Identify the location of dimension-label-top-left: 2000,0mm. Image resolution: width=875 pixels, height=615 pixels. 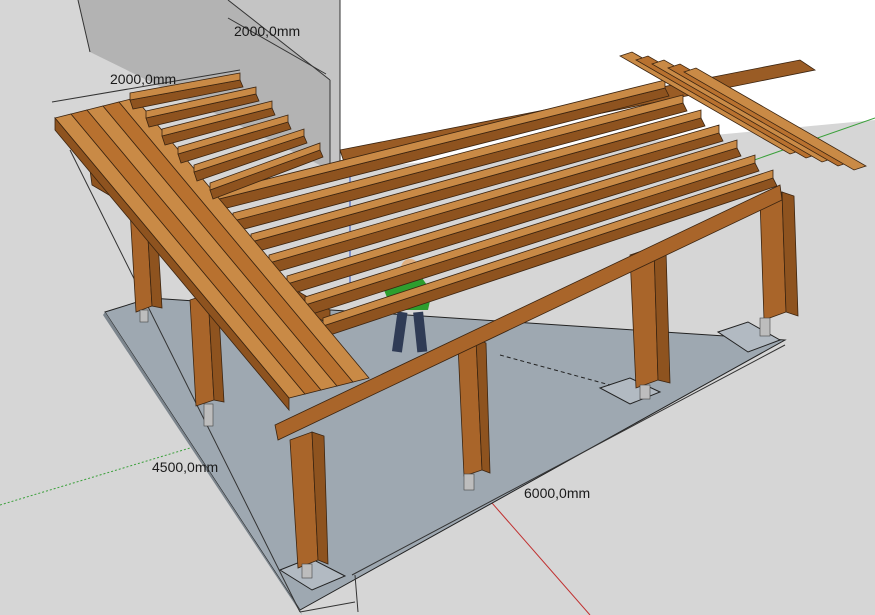
(143, 79).